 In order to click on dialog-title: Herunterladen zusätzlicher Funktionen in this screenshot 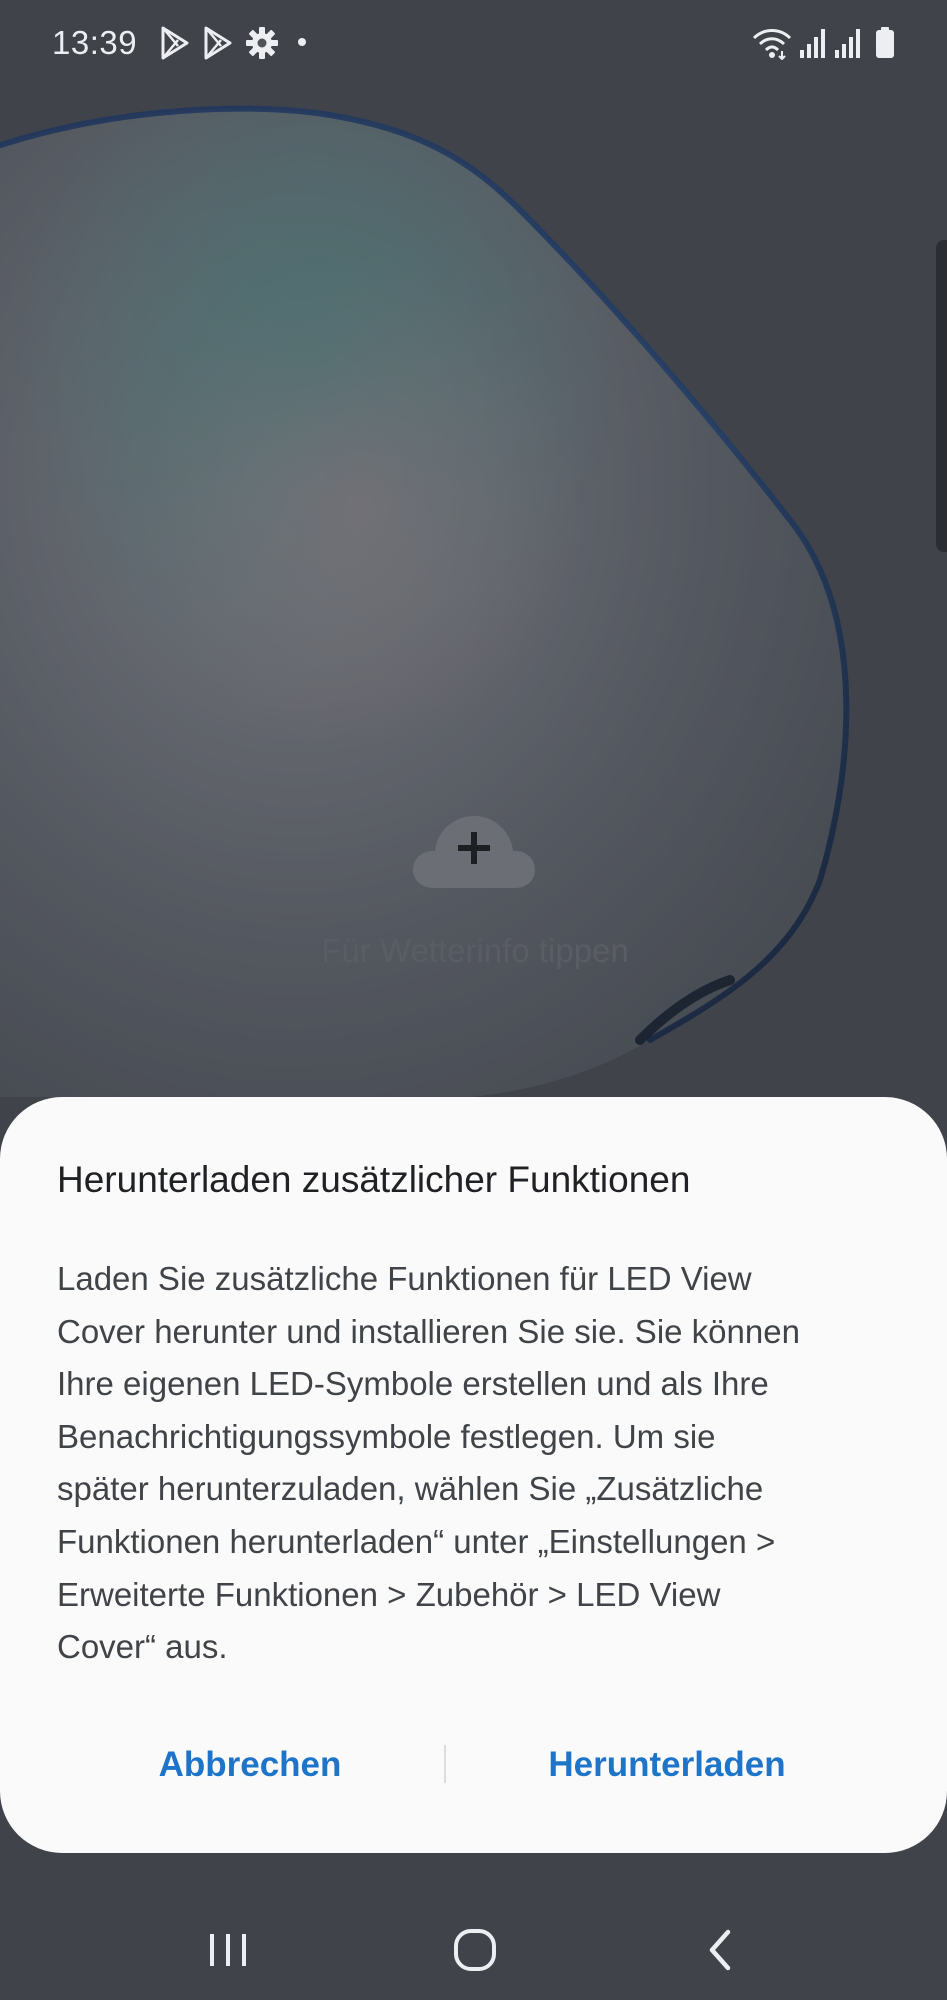, I will do `click(374, 1179)`.